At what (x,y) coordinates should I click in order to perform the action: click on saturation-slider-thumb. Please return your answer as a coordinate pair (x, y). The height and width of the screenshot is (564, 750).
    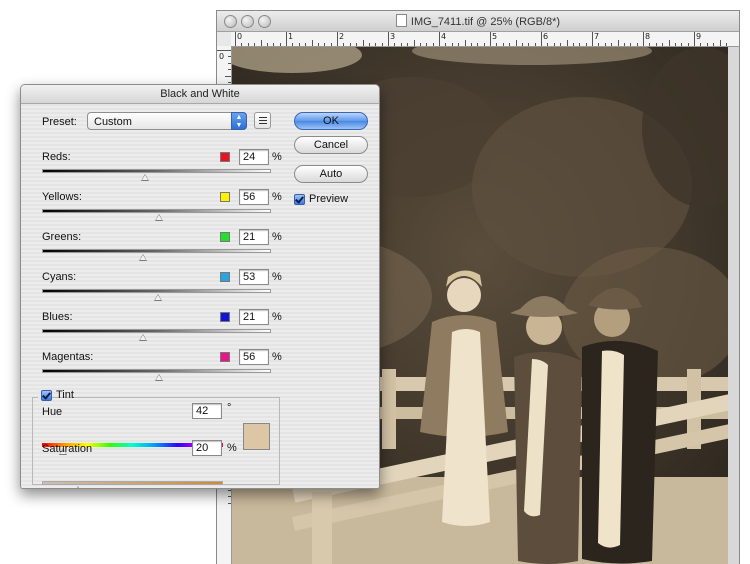
    Looking at the image, I should click on (78, 487).